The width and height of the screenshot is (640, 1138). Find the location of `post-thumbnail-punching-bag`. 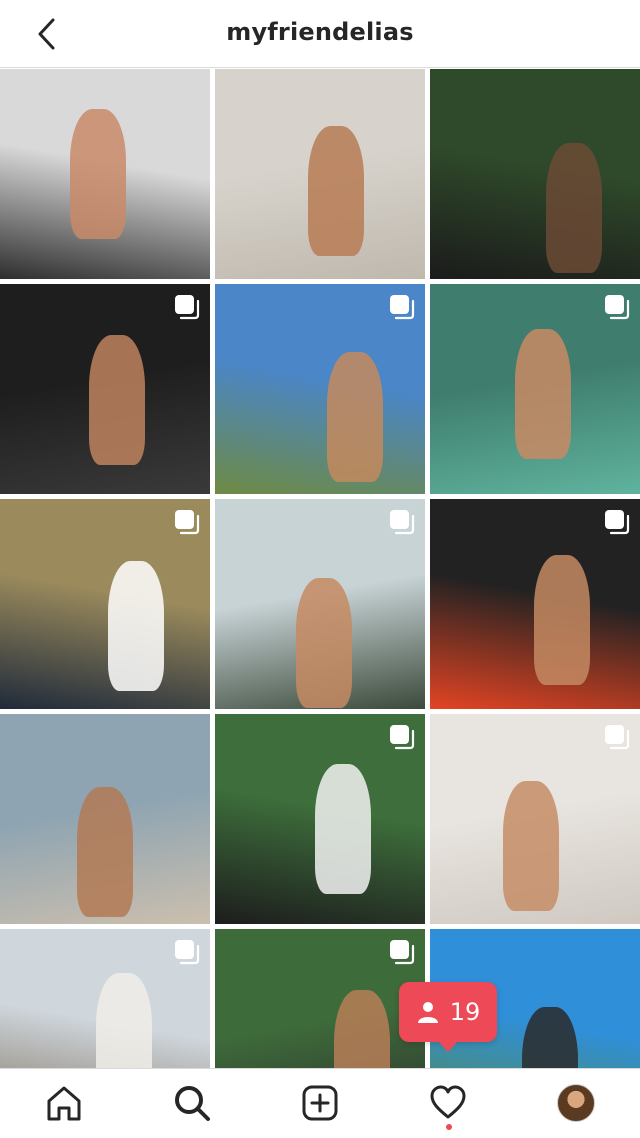

post-thumbnail-punching-bag is located at coordinates (535, 604).